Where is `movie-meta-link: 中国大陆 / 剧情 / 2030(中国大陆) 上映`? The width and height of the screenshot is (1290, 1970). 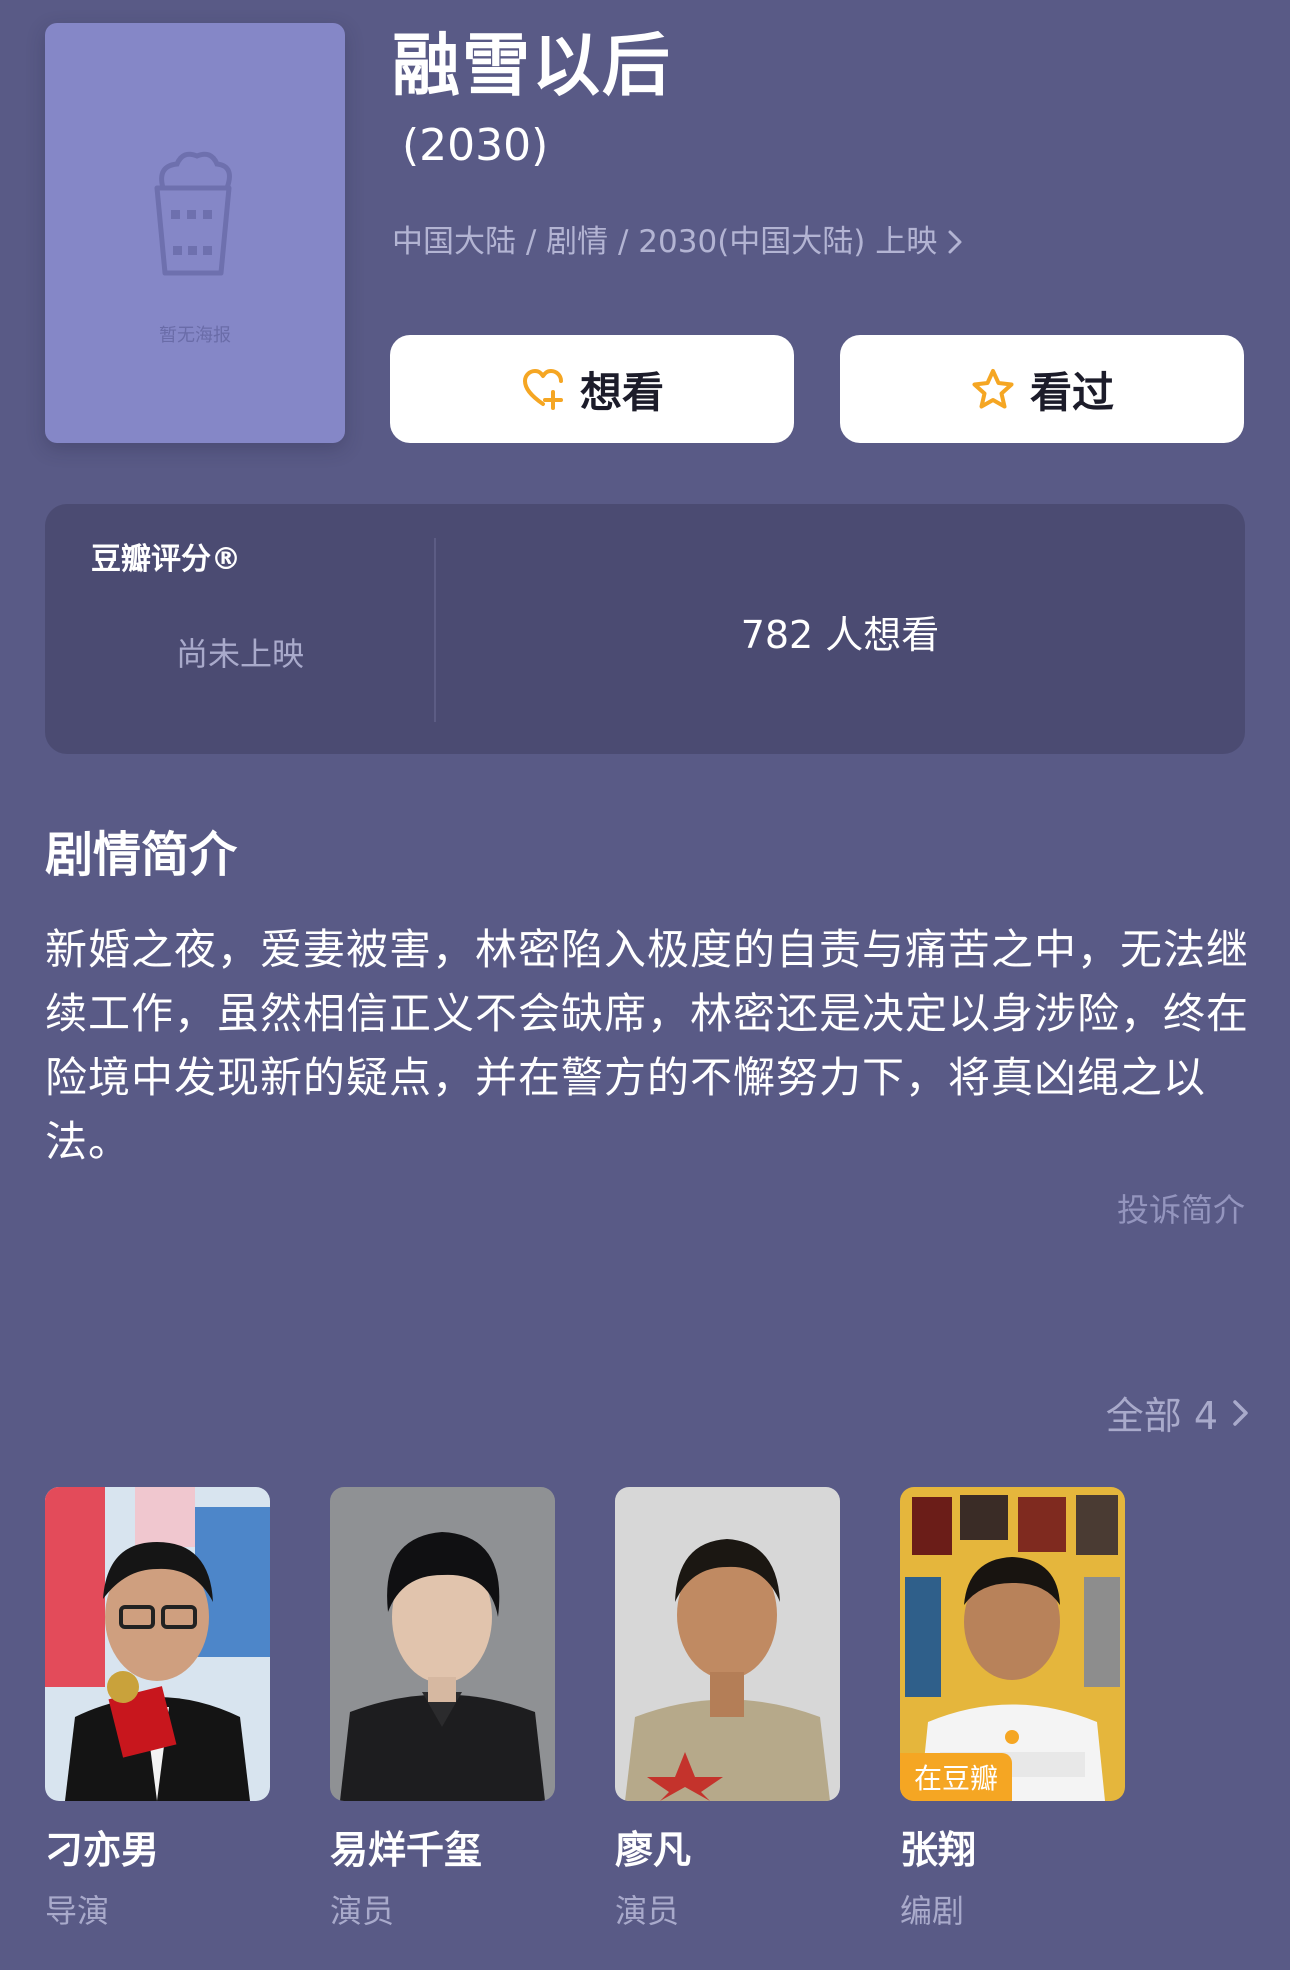 movie-meta-link: 中国大陆 / 剧情 / 2030(中国大陆) 上映 is located at coordinates (677, 242).